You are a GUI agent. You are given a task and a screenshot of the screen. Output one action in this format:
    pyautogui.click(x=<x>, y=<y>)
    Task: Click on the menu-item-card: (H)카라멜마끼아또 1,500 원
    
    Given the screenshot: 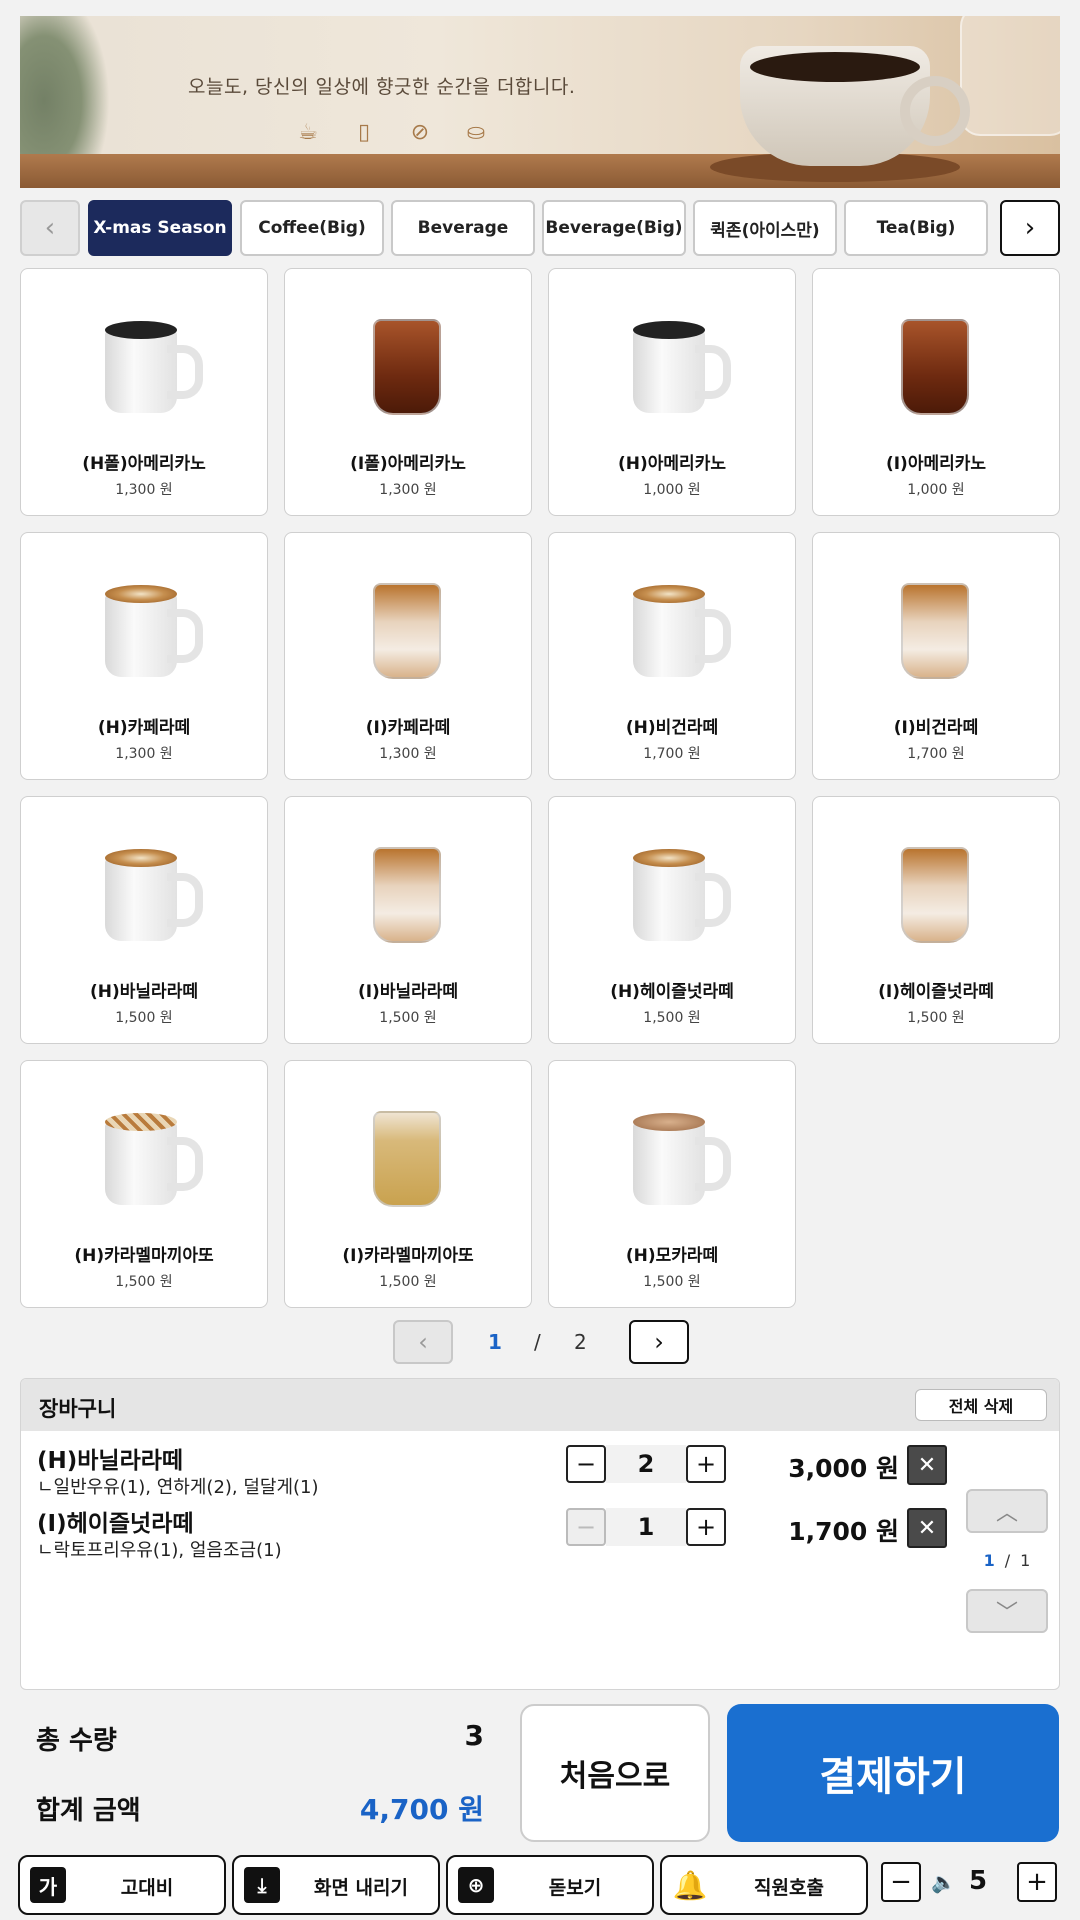 What is the action you would take?
    pyautogui.click(x=144, y=1184)
    